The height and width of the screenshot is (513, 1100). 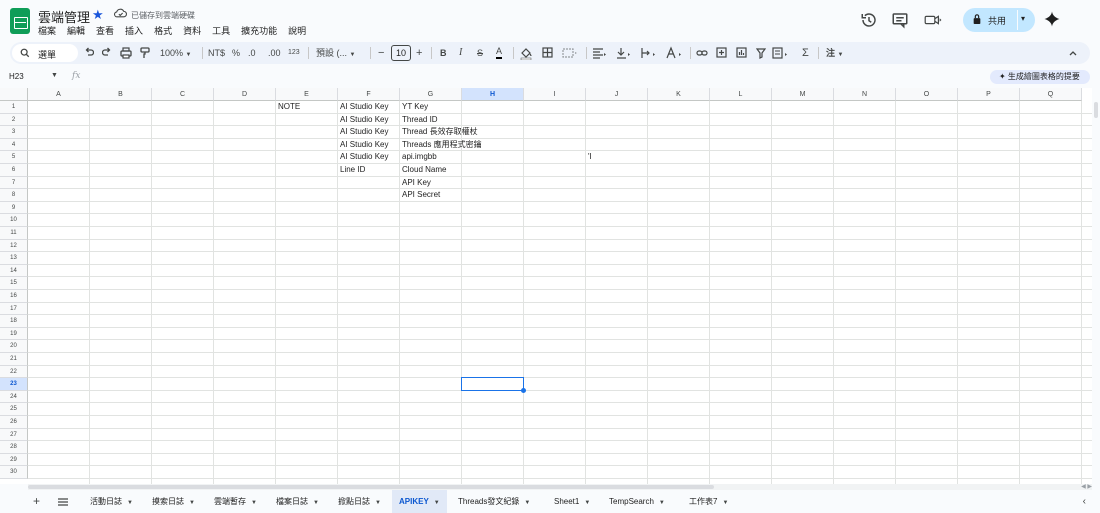 What do you see at coordinates (14, 422) in the screenshot?
I see `row-header-26: 26` at bounding box center [14, 422].